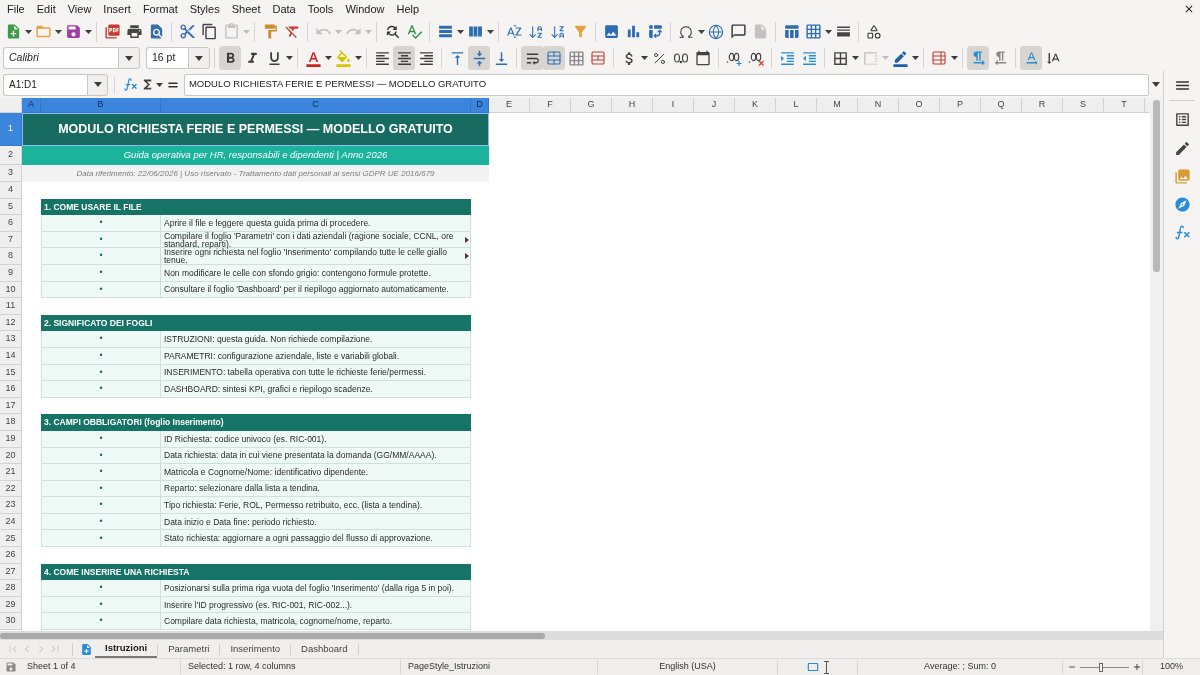  What do you see at coordinates (673, 105) in the screenshot?
I see `column-header: I` at bounding box center [673, 105].